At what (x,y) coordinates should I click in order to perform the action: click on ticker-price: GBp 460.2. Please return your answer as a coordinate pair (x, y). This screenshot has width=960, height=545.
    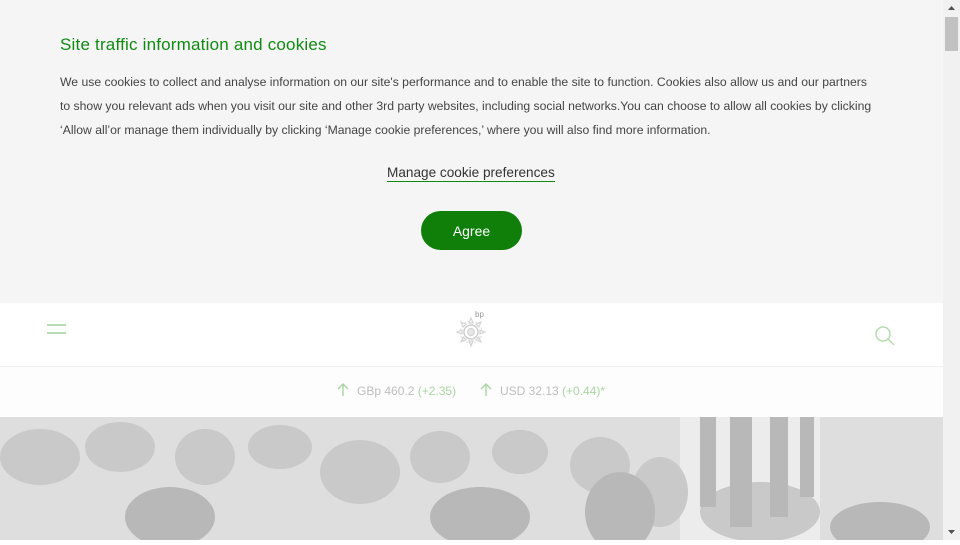
    Looking at the image, I should click on (386, 391).